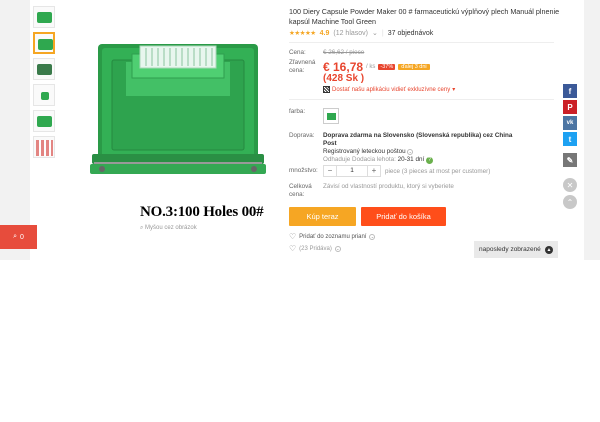  I want to click on shipping-label: Doprava:, so click(302, 135).